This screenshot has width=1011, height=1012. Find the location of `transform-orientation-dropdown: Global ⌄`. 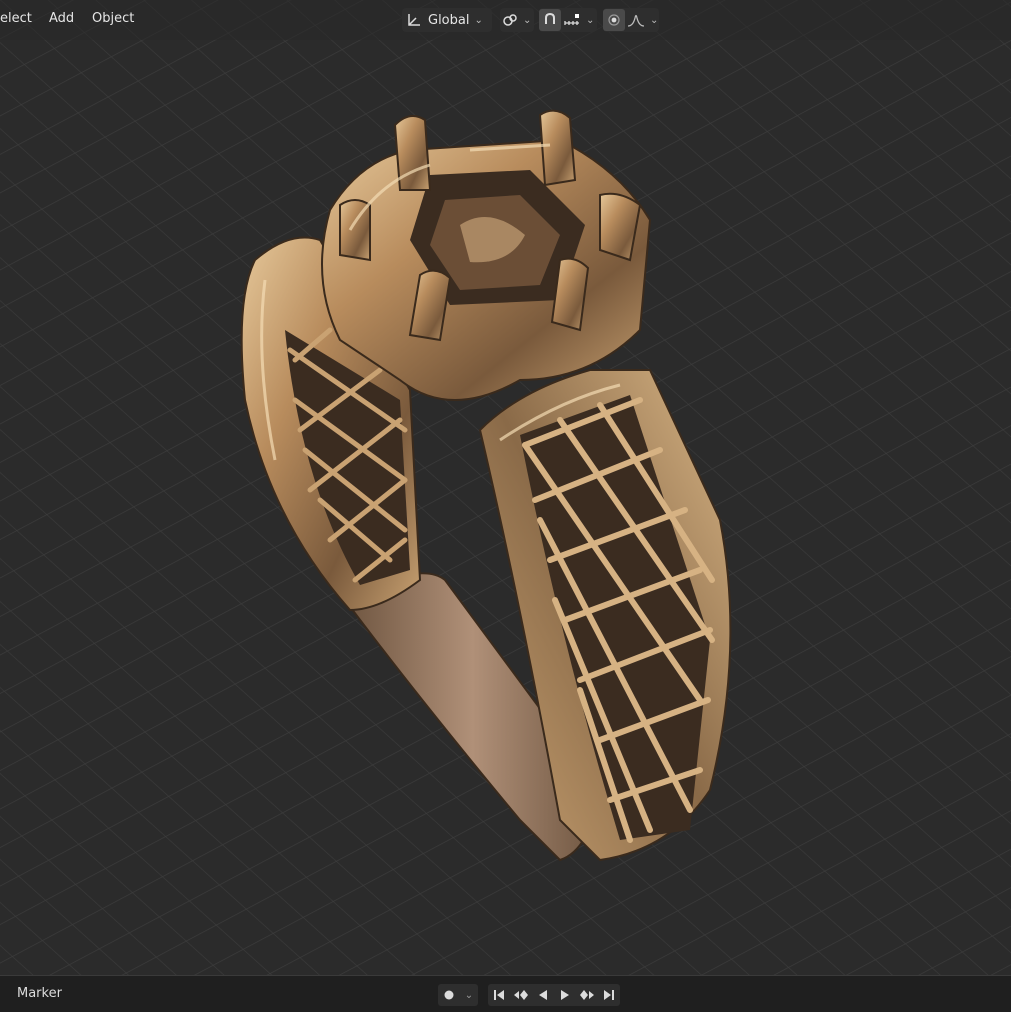

transform-orientation-dropdown: Global ⌄ is located at coordinates (447, 20).